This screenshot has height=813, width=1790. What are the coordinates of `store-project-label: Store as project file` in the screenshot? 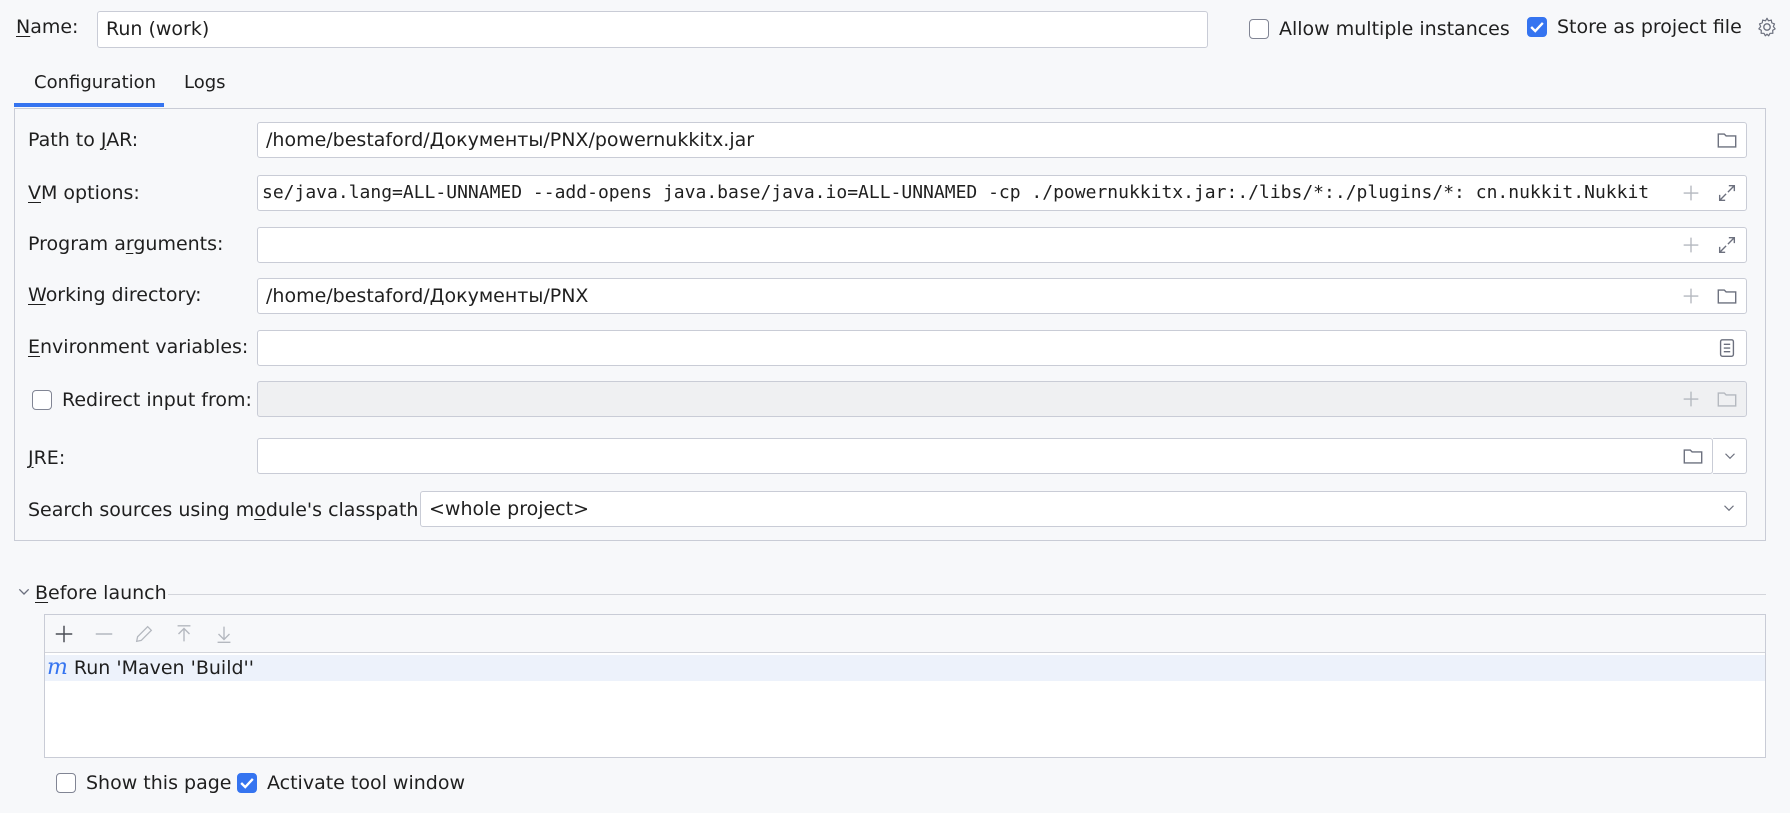 It's located at (1649, 27).